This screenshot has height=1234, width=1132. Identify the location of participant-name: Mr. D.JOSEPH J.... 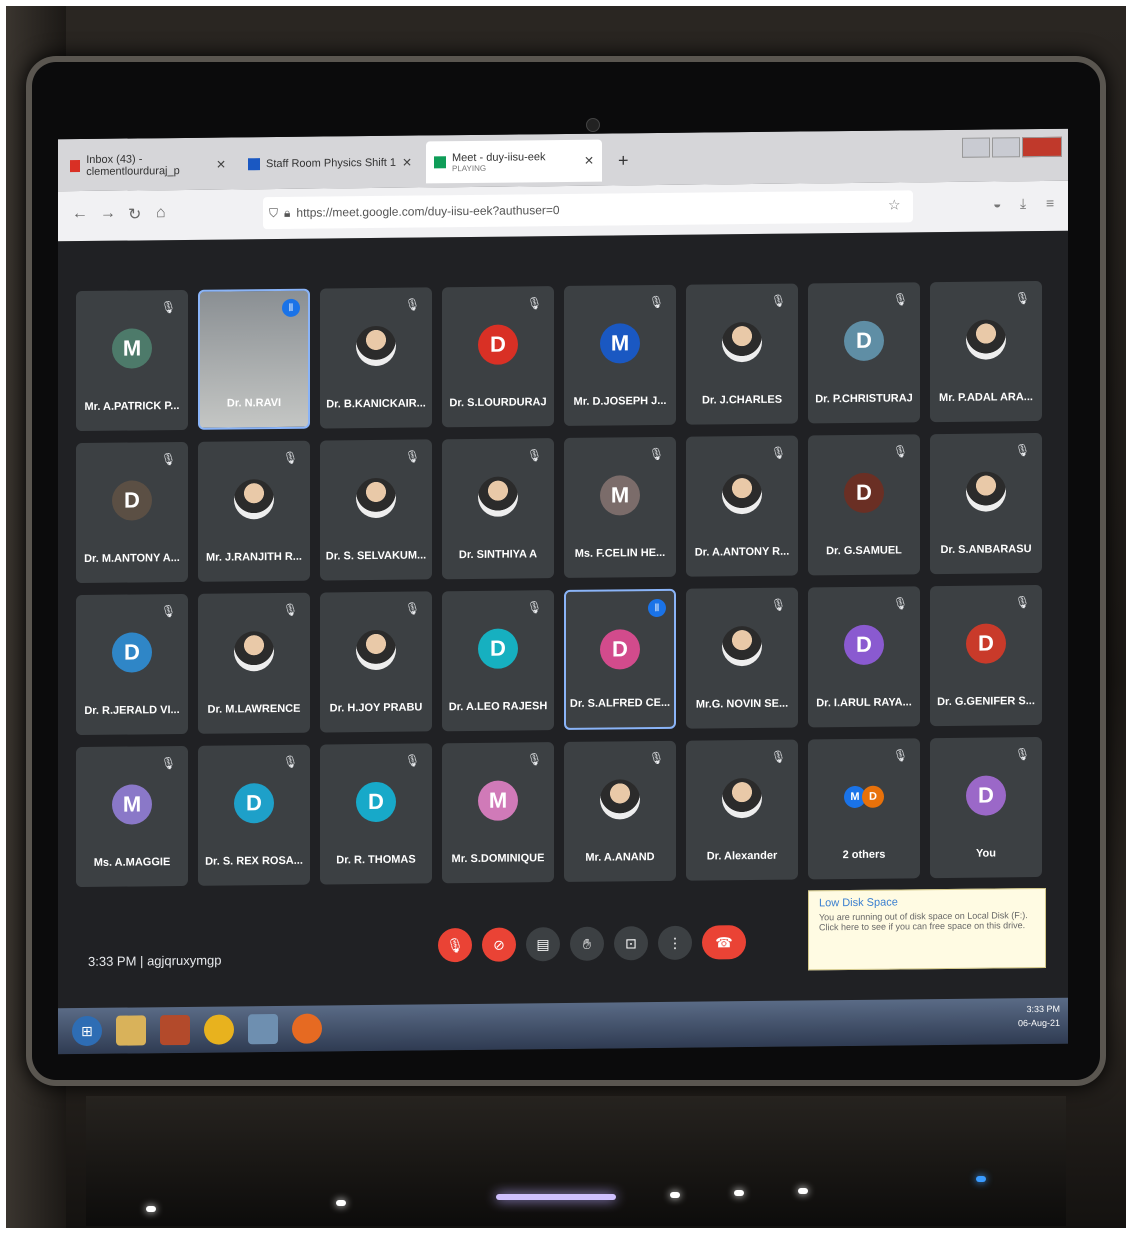
(620, 401).